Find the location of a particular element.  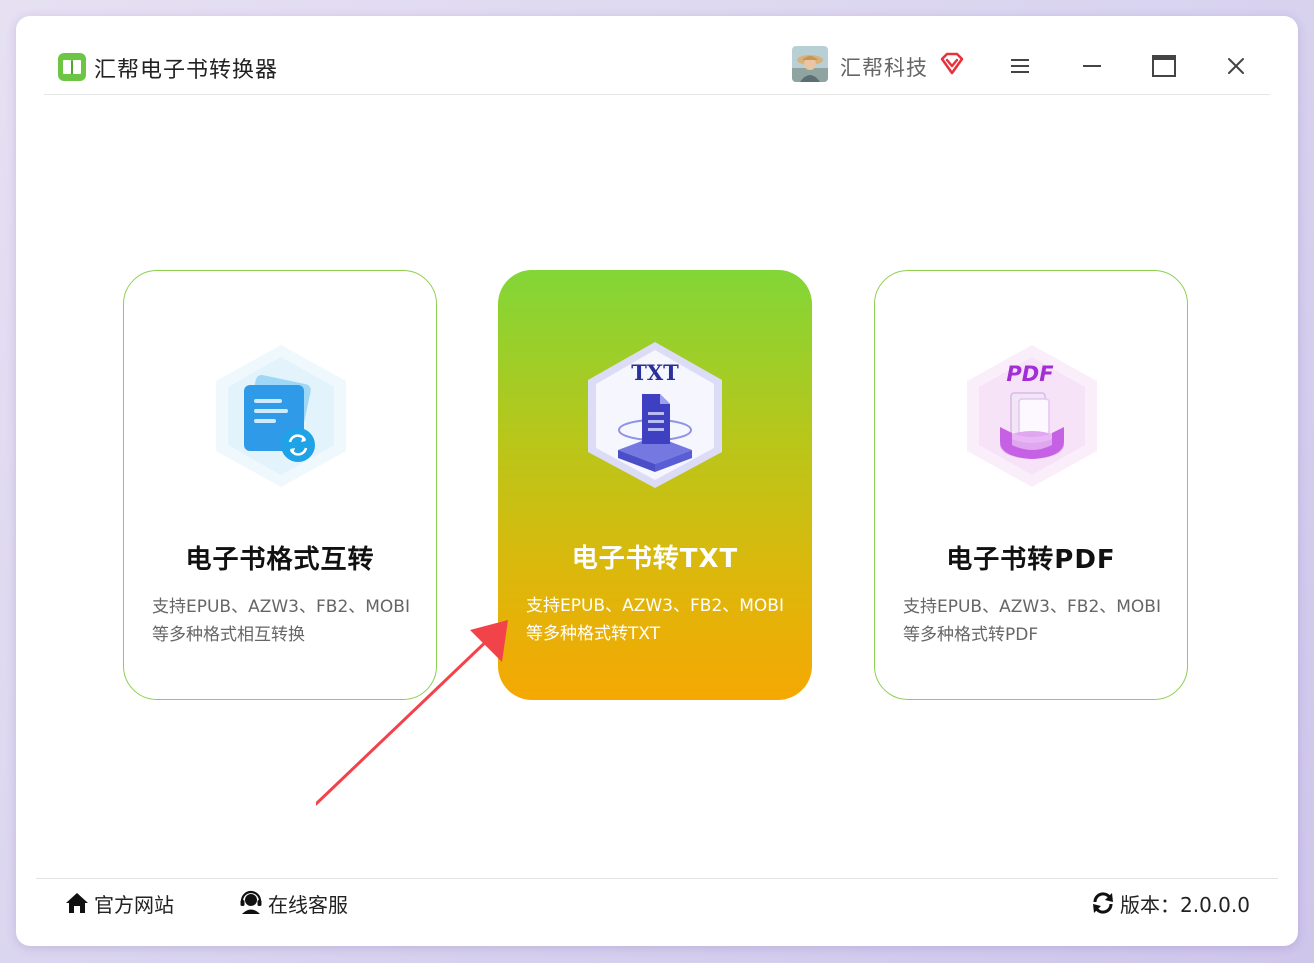

refresh-icon is located at coordinates (1103, 903).